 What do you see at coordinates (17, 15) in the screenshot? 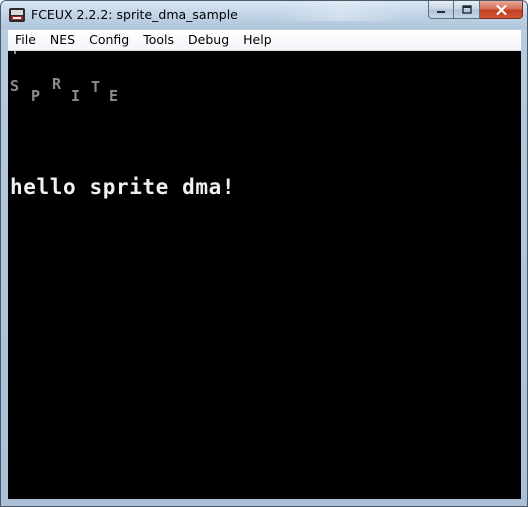
I see `fceux-app-icon` at bounding box center [17, 15].